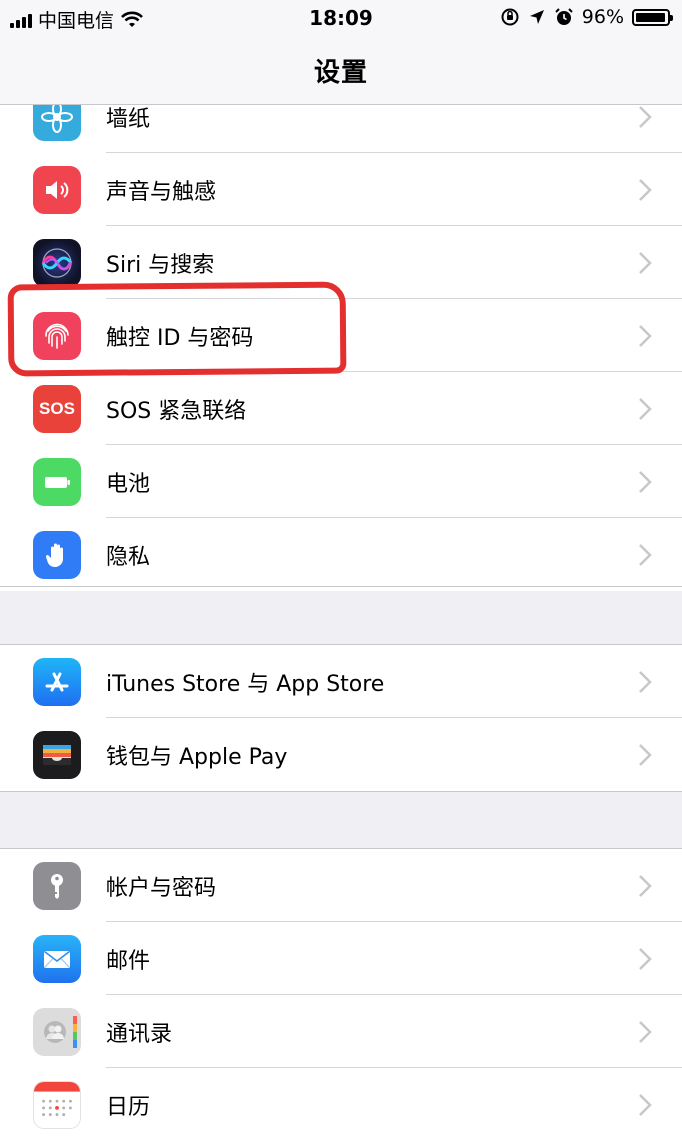  What do you see at coordinates (57, 262) in the screenshot?
I see `siri-icon` at bounding box center [57, 262].